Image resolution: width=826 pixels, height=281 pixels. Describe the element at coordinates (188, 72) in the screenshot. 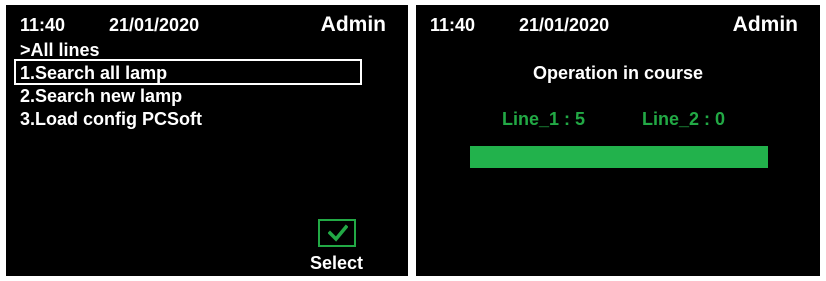

I see `menu-item-search-all-lamp: 1.Search all lamp` at that location.